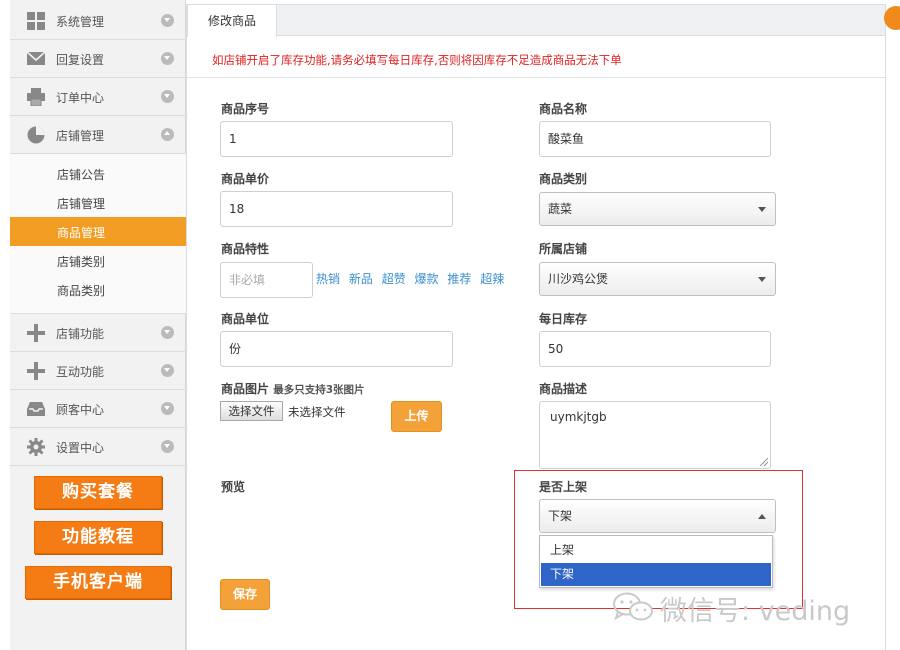 This screenshot has height=650, width=900. What do you see at coordinates (563, 179) in the screenshot?
I see `category-label: 商品类别` at bounding box center [563, 179].